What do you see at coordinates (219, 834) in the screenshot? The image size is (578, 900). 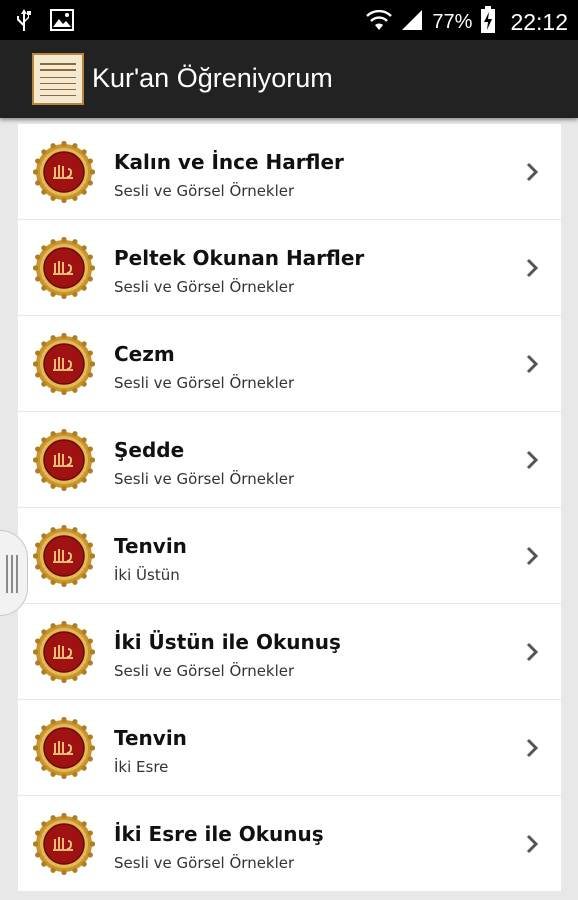 I see `list-item-title: İki Esre ile Okunuş` at bounding box center [219, 834].